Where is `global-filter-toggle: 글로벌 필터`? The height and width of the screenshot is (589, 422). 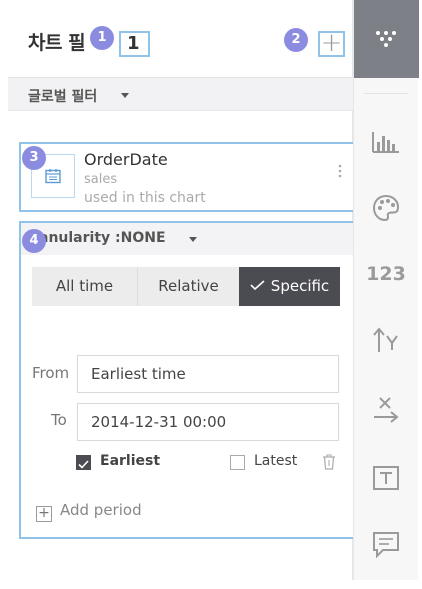 global-filter-toggle: 글로벌 필터 is located at coordinates (180, 94).